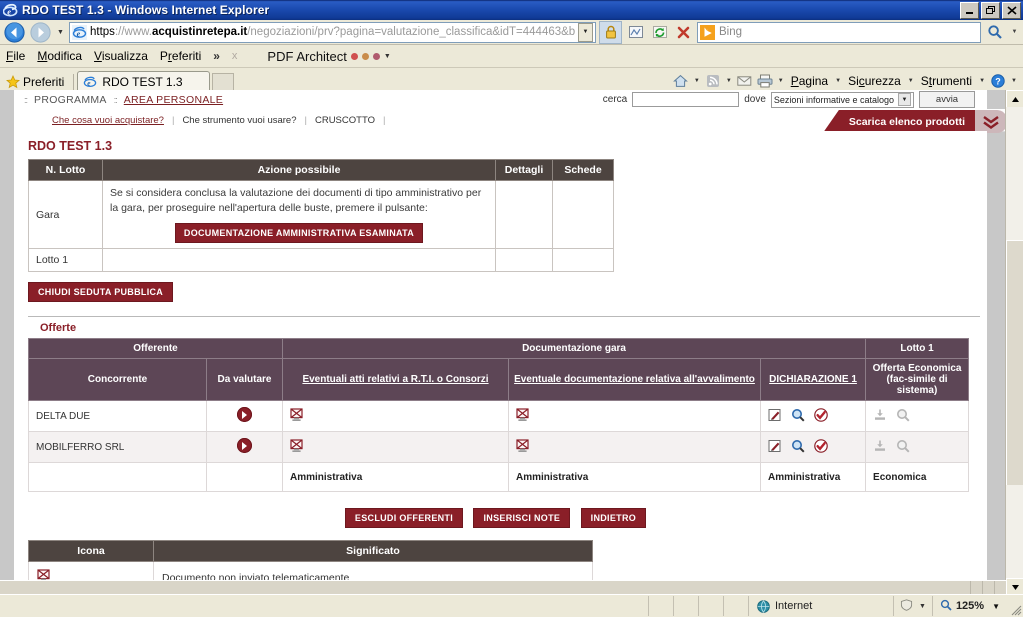 This screenshot has height=617, width=1023. What do you see at coordinates (946, 81) in the screenshot?
I see `menu-strumenti: Strumenti` at bounding box center [946, 81].